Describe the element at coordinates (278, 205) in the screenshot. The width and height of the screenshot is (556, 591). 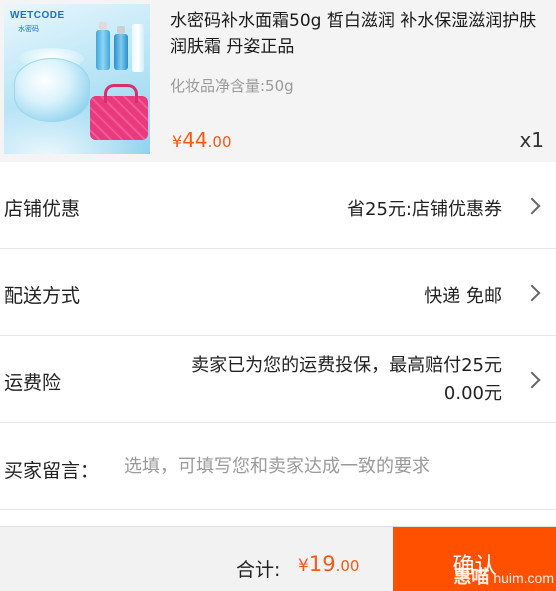
I see `shop-discount-row: 店铺优惠 省25元:店铺优惠券` at that location.